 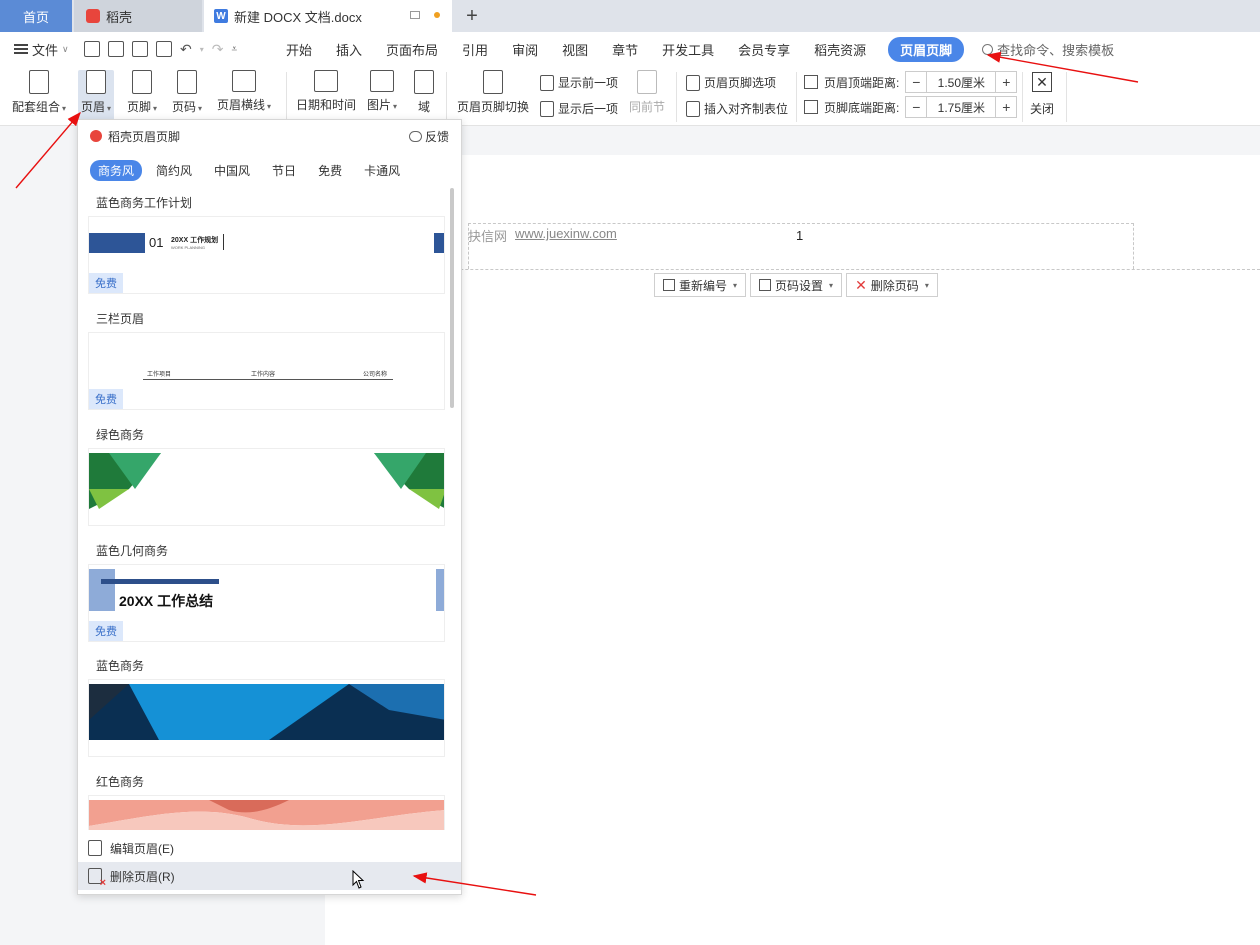 What do you see at coordinates (95, 848) in the screenshot?
I see `edit-document-icon` at bounding box center [95, 848].